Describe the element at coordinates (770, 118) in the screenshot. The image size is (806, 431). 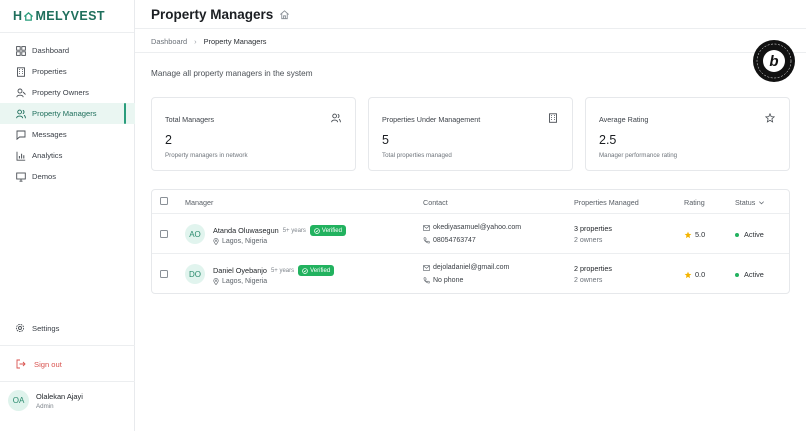
I see `star-icon` at that location.